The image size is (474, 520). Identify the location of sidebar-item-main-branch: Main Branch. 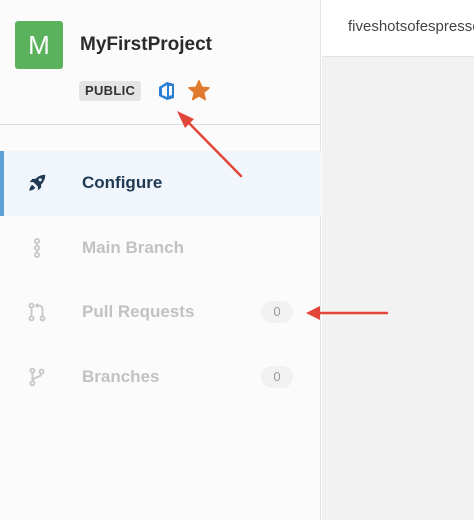
(160, 248).